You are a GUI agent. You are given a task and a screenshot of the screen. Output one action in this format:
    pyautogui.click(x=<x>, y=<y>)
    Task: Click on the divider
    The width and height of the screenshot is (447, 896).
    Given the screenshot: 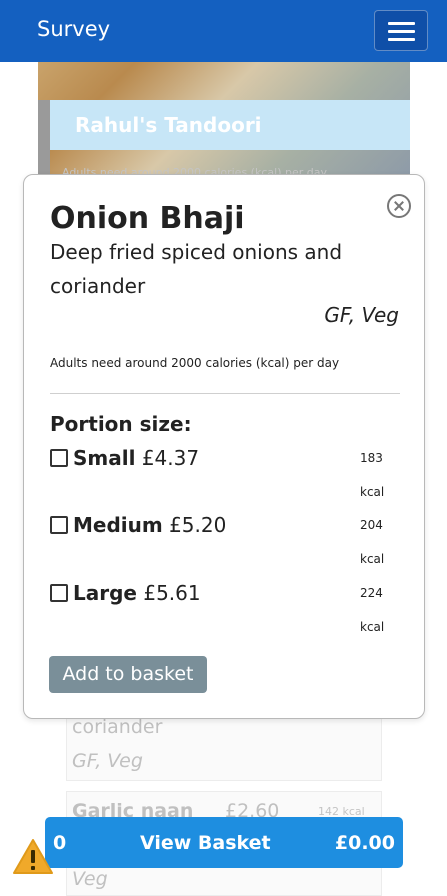 What is the action you would take?
    pyautogui.click(x=225, y=393)
    